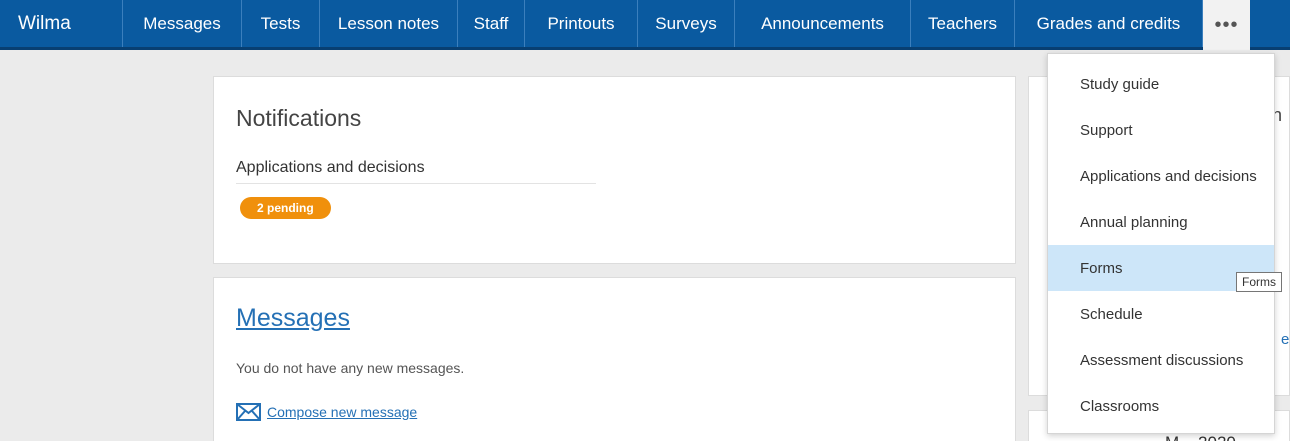  I want to click on brand-logo: Wilma, so click(61, 23).